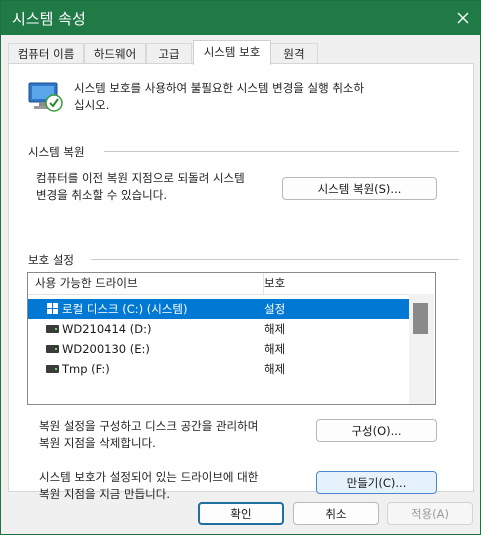 The height and width of the screenshot is (535, 481). What do you see at coordinates (106, 349) in the screenshot?
I see `drive-name: WD200130 (E:)` at bounding box center [106, 349].